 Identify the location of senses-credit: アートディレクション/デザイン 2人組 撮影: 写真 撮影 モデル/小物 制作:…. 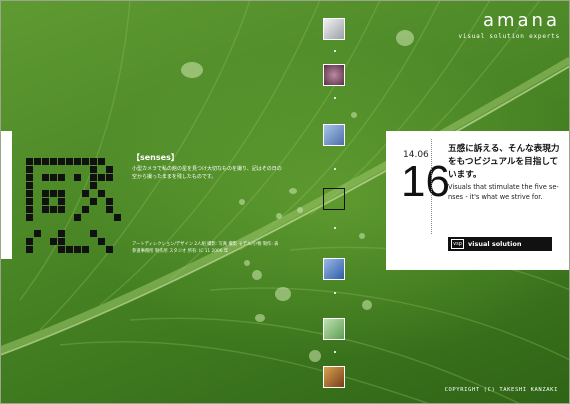
(205, 248).